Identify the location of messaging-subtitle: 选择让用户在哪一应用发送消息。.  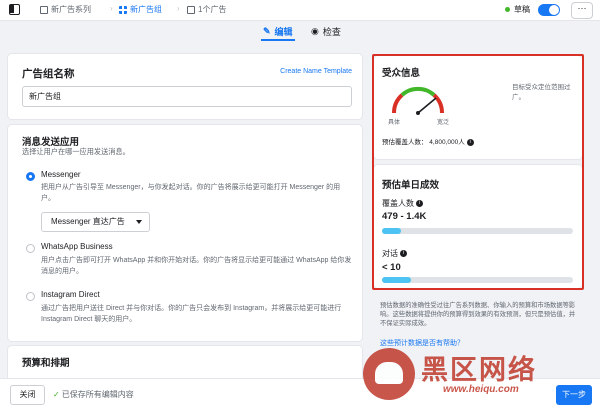
(76, 151).